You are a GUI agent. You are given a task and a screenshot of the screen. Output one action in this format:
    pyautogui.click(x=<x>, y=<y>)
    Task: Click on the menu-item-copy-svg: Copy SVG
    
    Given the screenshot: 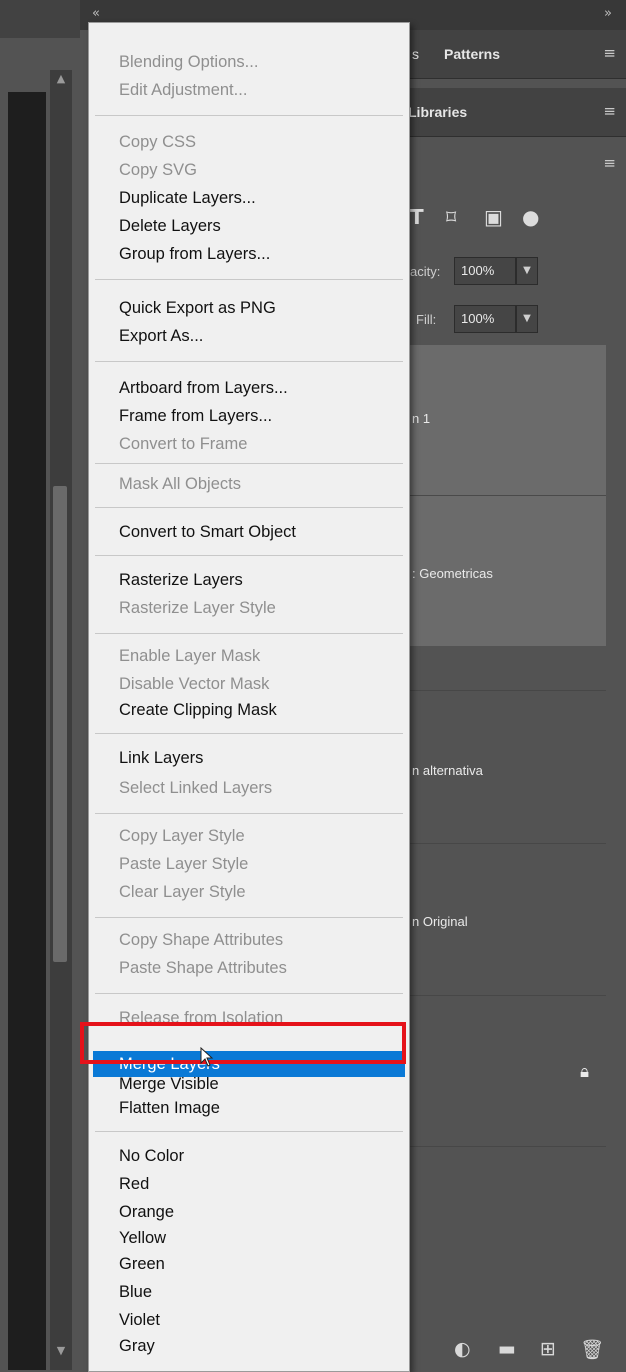 What is the action you would take?
    pyautogui.click(x=260, y=170)
    